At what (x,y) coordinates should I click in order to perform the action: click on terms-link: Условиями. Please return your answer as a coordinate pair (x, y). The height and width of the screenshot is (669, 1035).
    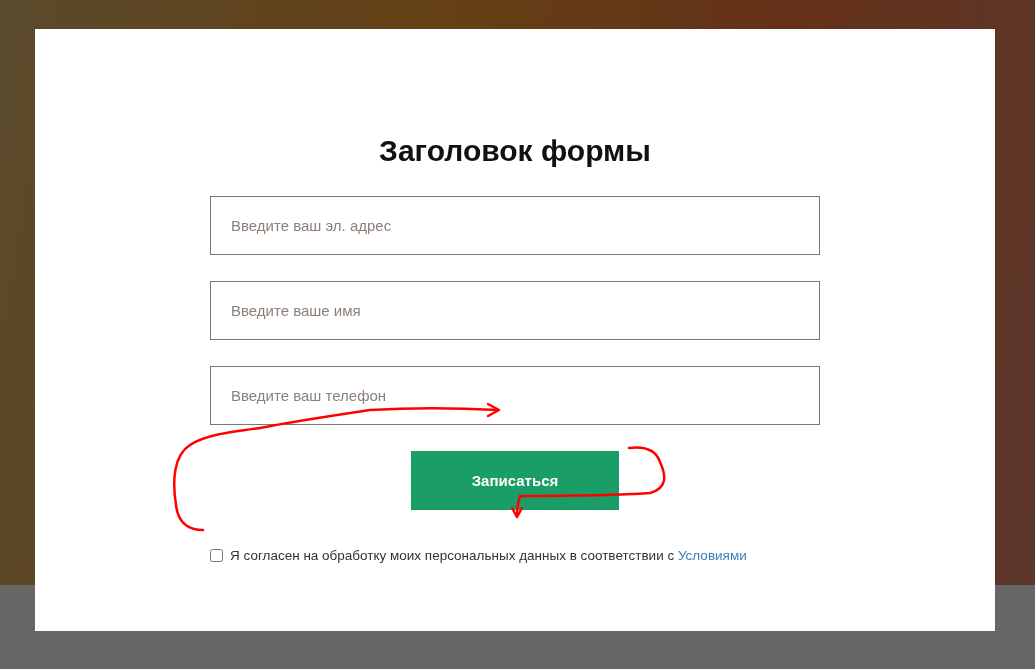
    Looking at the image, I should click on (712, 555).